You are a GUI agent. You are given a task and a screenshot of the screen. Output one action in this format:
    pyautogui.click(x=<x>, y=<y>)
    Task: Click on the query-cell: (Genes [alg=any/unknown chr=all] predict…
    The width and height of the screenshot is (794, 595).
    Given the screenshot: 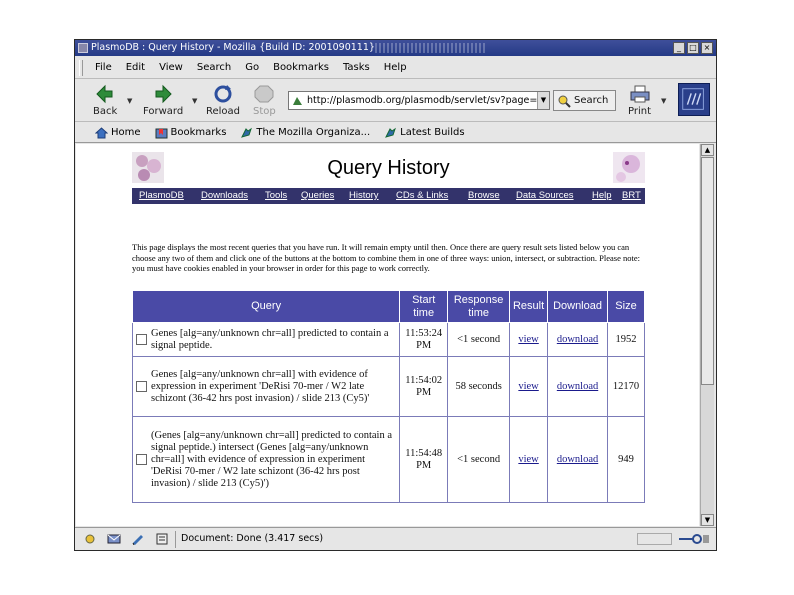 What is the action you would take?
    pyautogui.click(x=266, y=459)
    